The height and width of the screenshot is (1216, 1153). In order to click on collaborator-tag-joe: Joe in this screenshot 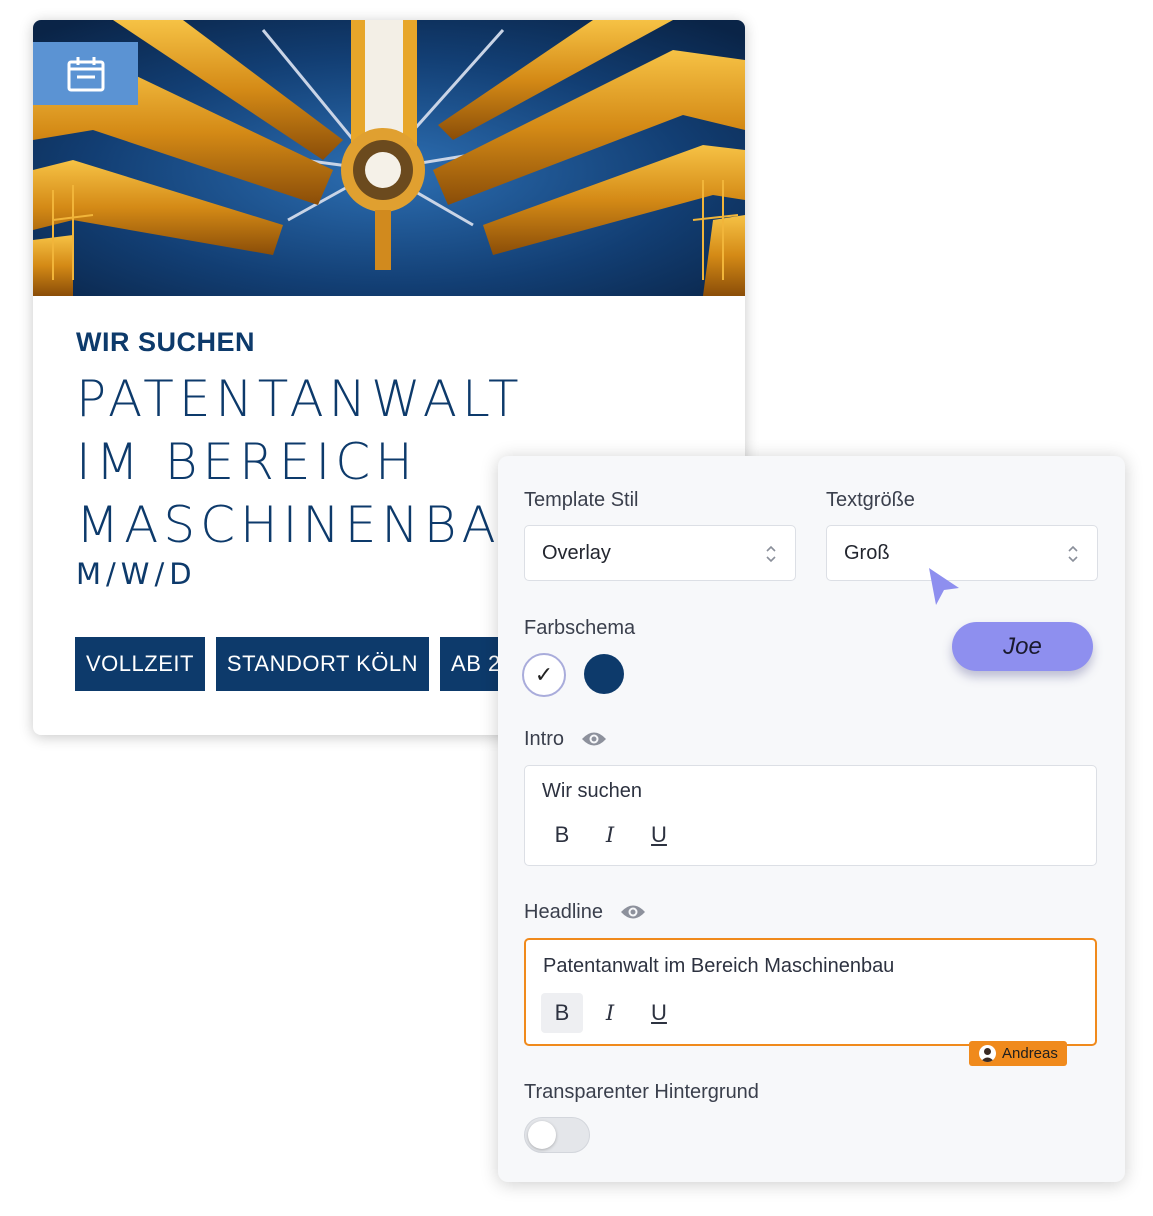, I will do `click(1022, 646)`.